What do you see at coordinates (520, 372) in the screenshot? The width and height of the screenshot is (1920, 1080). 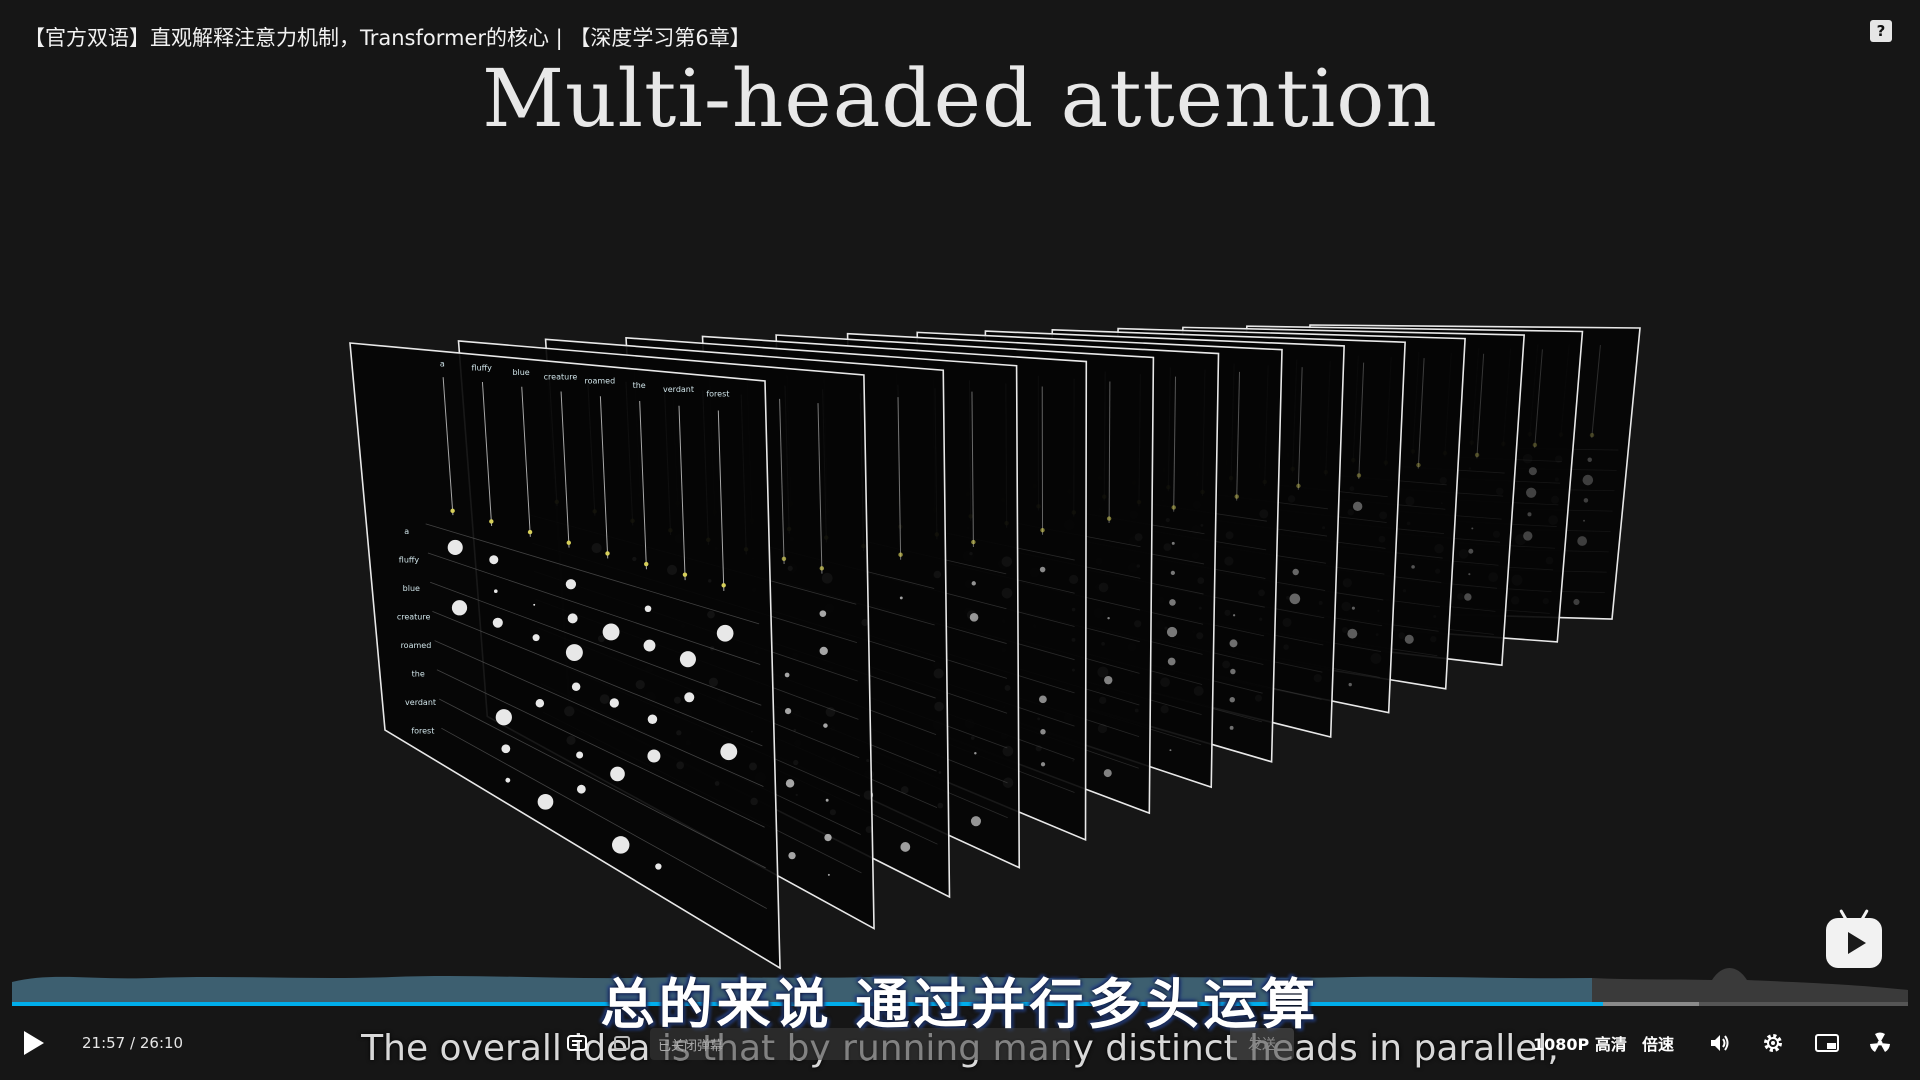 I see `column-token-label: blue` at bounding box center [520, 372].